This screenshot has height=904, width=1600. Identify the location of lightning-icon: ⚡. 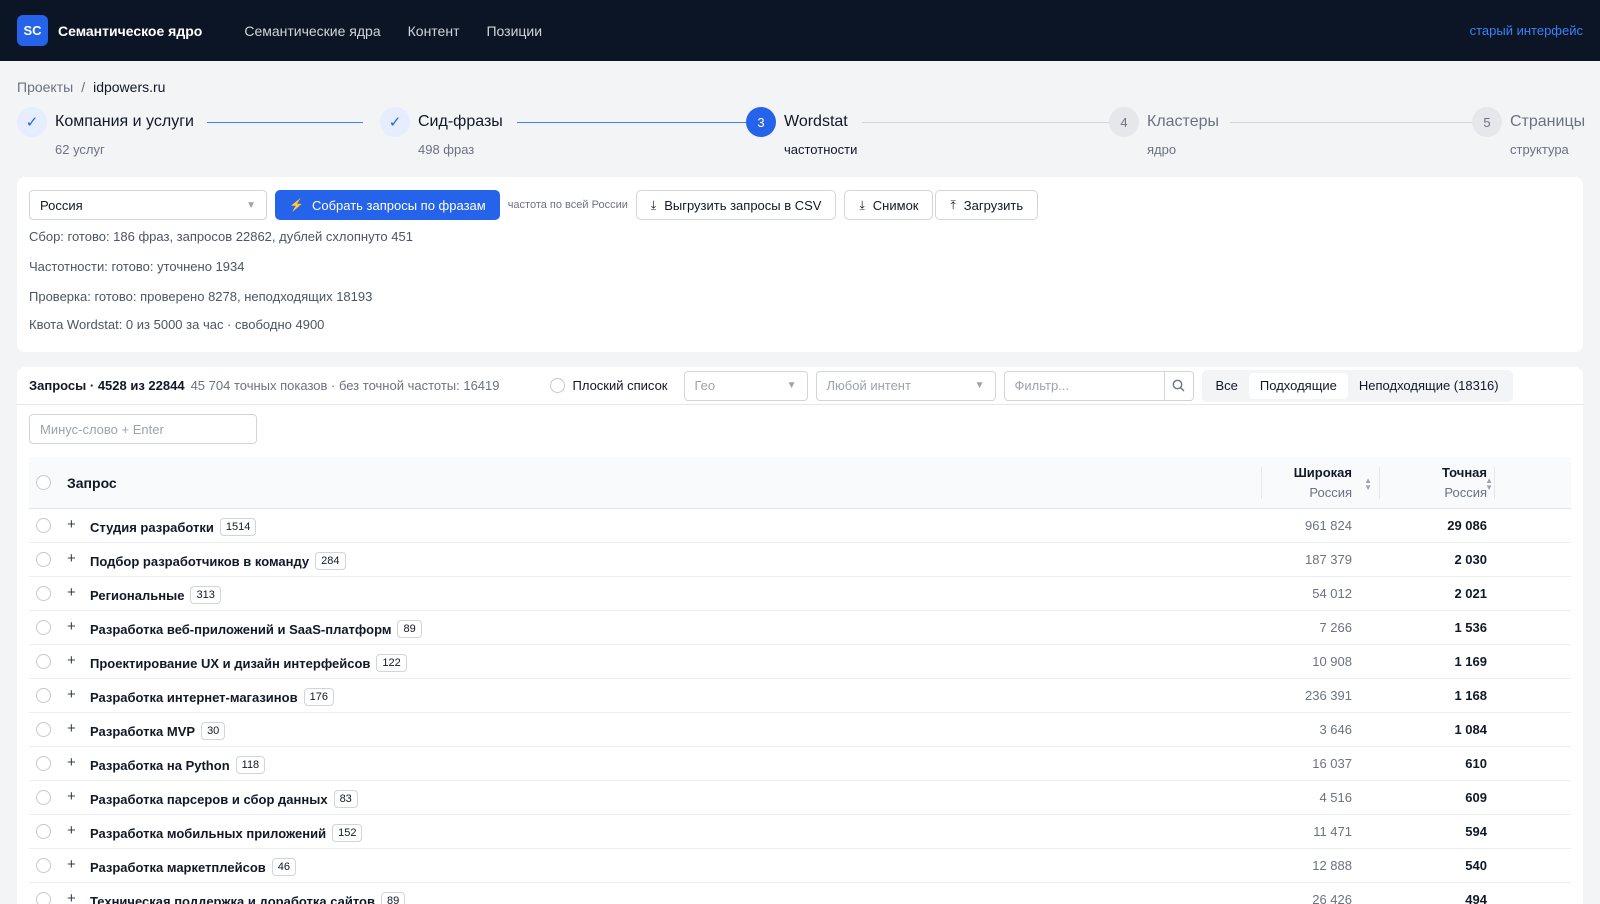
(296, 205).